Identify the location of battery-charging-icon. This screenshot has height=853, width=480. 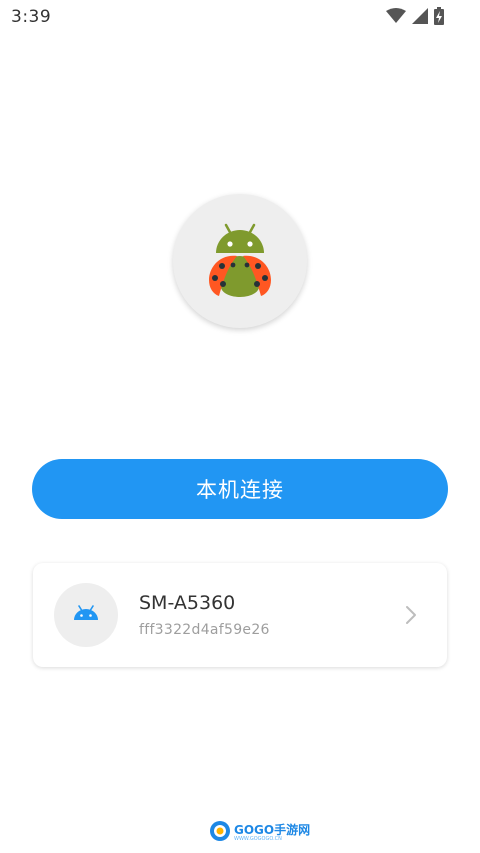
(439, 16).